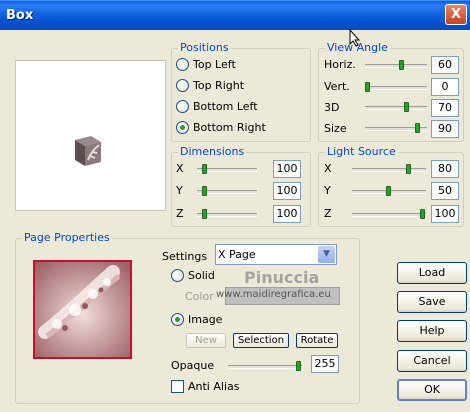 The width and height of the screenshot is (470, 412). Describe the element at coordinates (445, 87) in the screenshot. I see `view-angle-vert-input: 0` at that location.